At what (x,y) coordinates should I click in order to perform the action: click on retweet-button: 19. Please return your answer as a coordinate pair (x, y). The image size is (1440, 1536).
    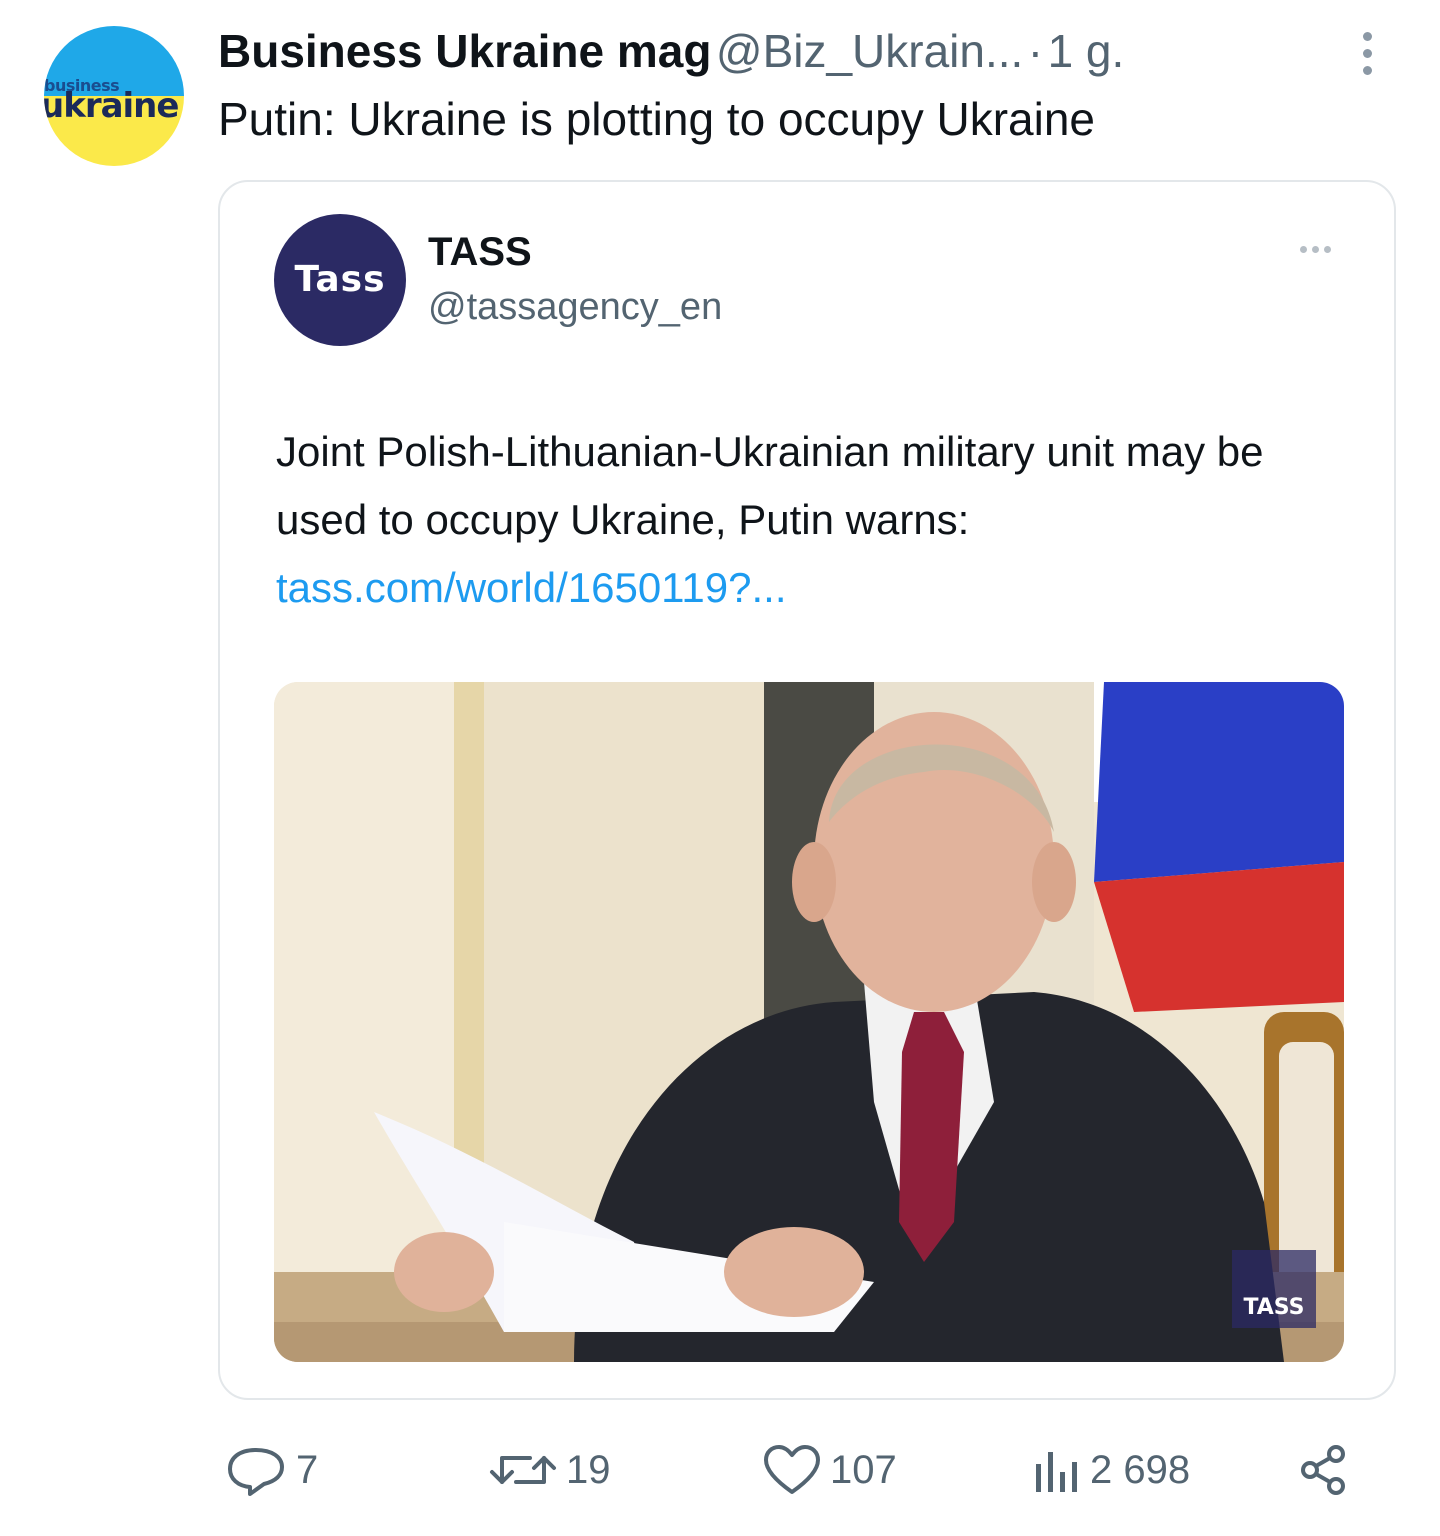
    Looking at the image, I should click on (549, 1470).